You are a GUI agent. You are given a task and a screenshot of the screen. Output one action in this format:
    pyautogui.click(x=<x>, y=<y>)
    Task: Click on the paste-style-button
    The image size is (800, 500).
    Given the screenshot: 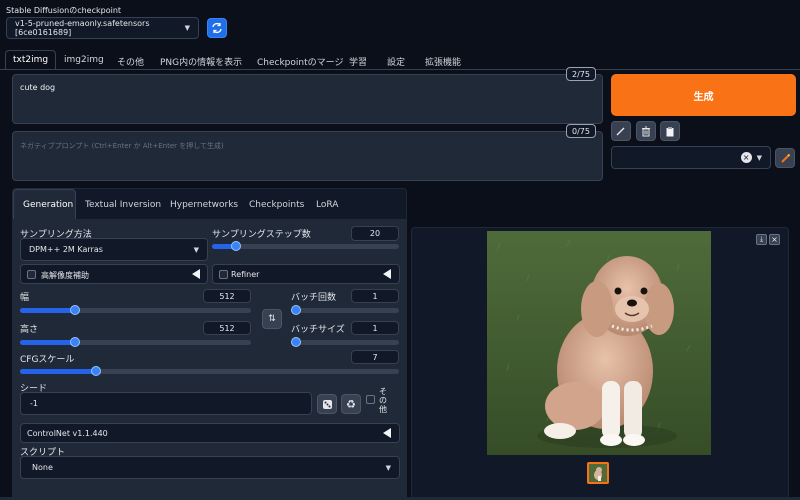 What is the action you would take?
    pyautogui.click(x=670, y=131)
    